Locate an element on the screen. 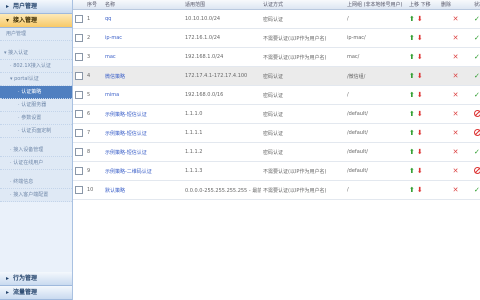 The image size is (480, 300). item-label: 接入设备管理 is located at coordinates (28, 150).